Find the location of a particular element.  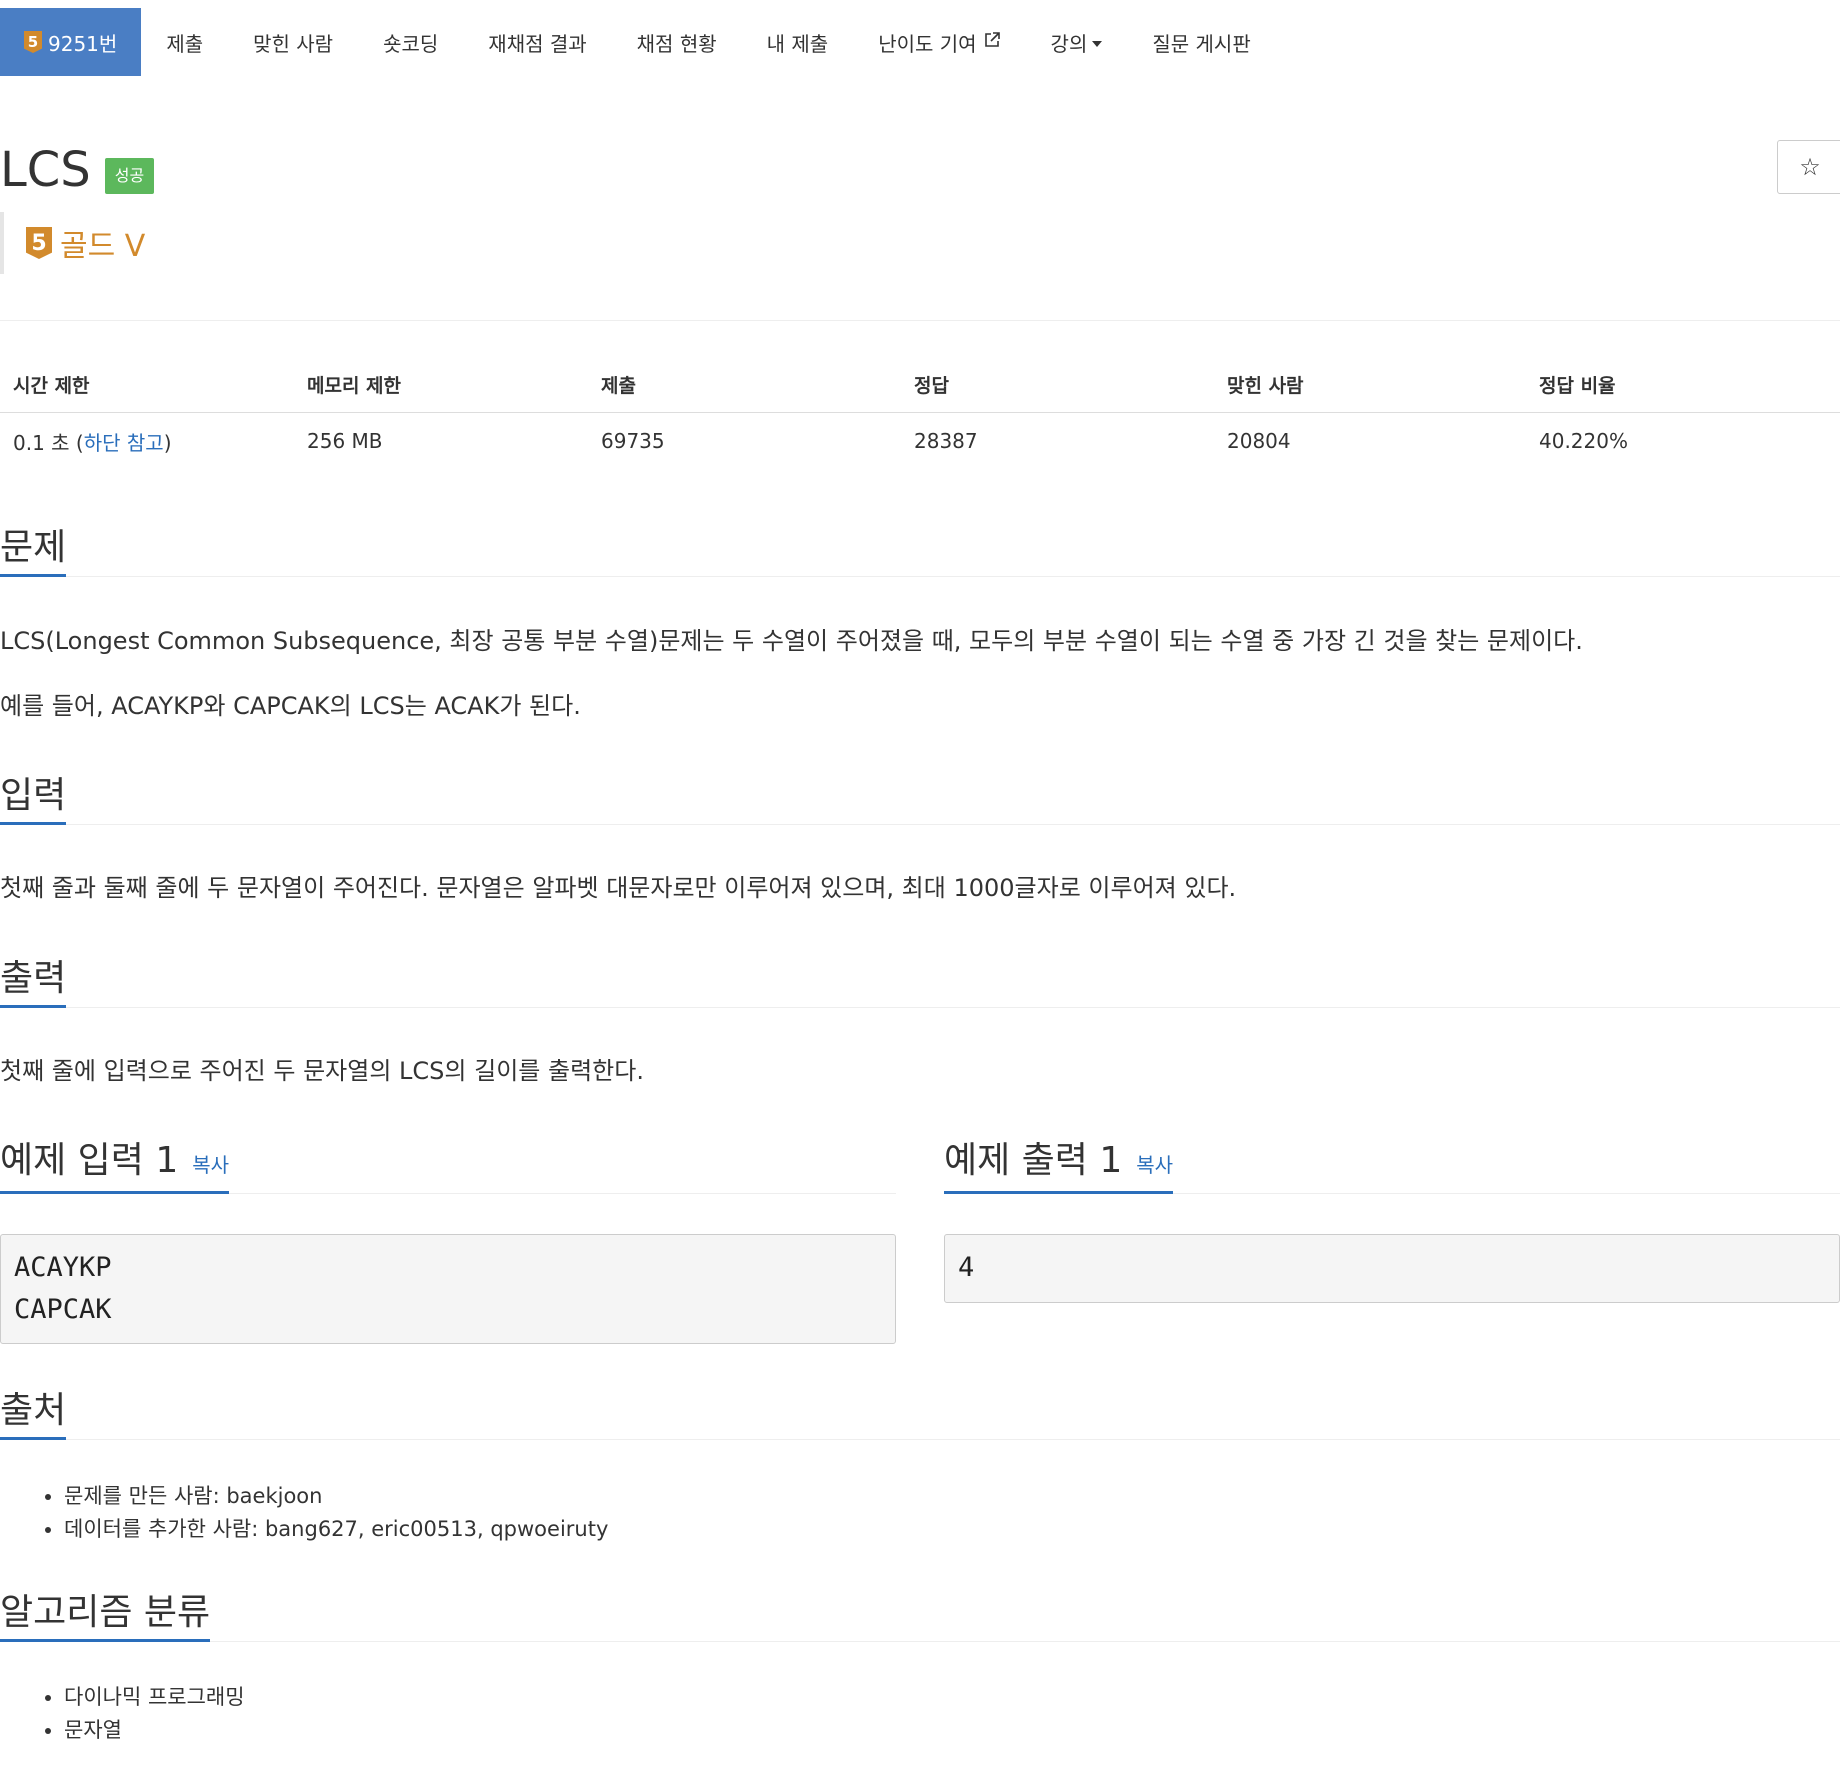

nav-solvers: 맞힌 사람 is located at coordinates (293, 42).